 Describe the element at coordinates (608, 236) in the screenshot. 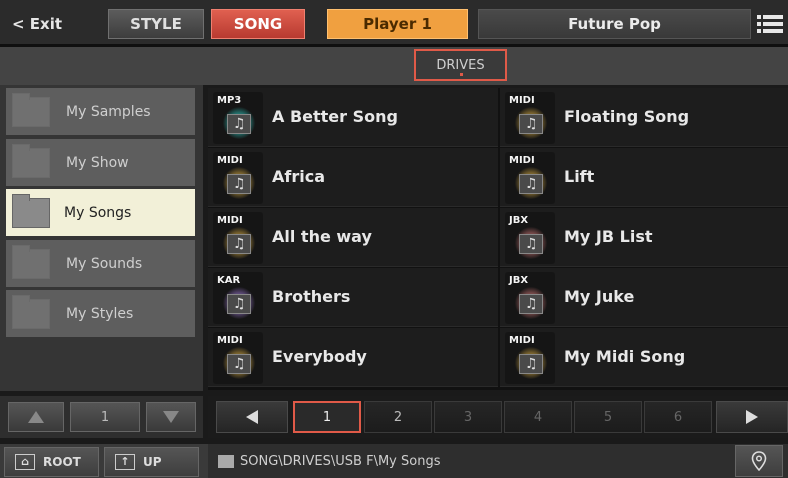

I see `song-name: My JB List` at that location.